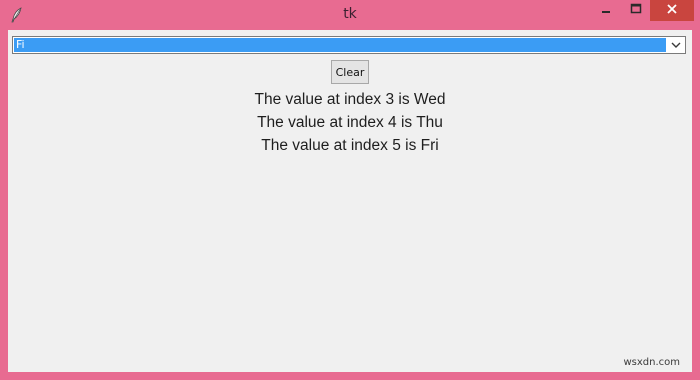  I want to click on output-line: The value at index 3 is Wed, so click(350, 99).